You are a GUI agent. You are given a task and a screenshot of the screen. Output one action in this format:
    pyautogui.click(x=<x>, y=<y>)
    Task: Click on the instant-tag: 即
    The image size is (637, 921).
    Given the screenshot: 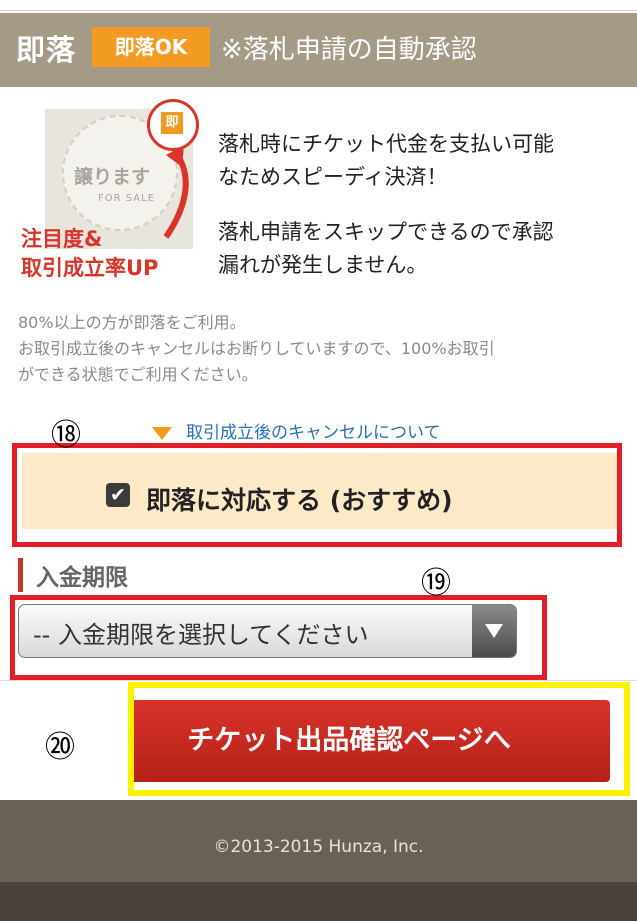 What is the action you would take?
    pyautogui.click(x=172, y=123)
    